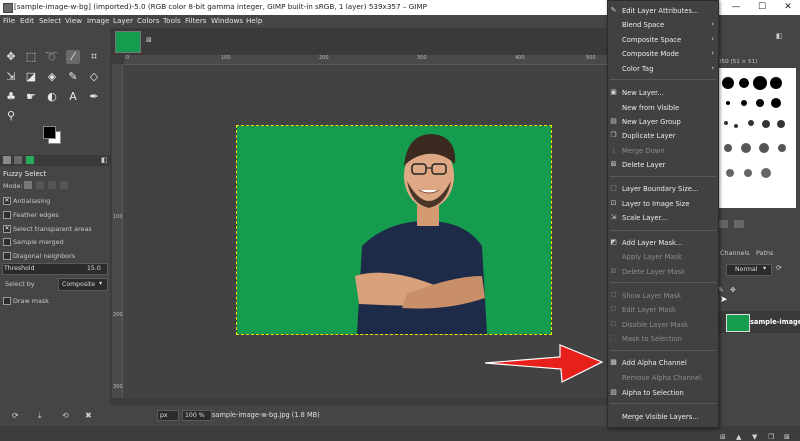 This screenshot has width=800, height=441. I want to click on foreground-color-swatch, so click(49, 132).